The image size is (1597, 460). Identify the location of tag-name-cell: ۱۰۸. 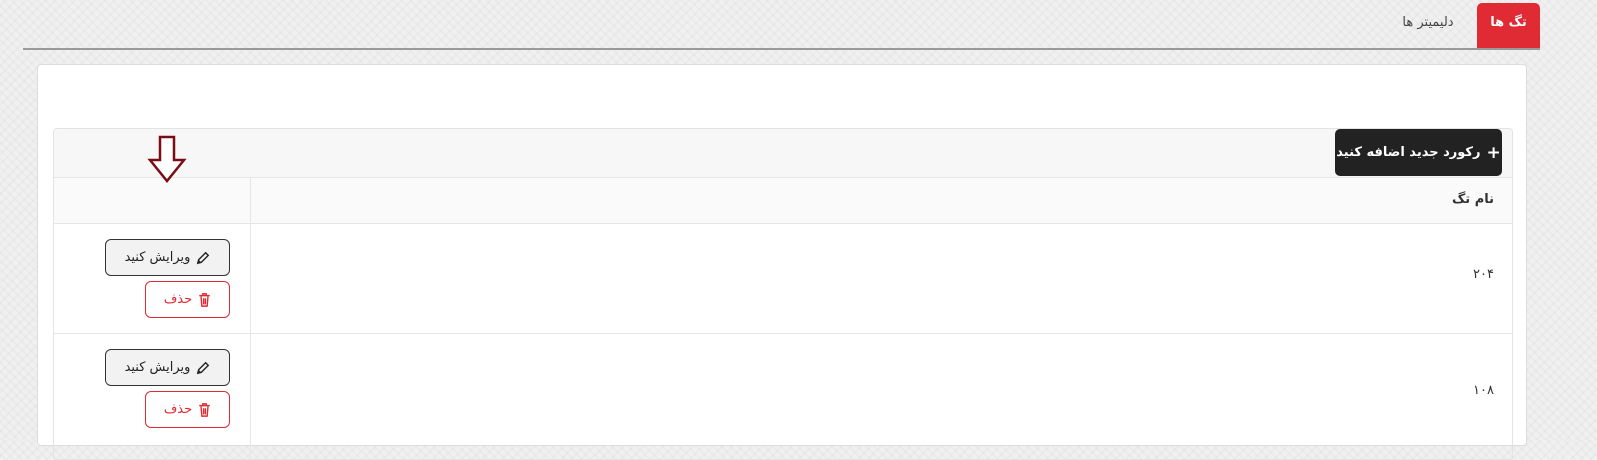
(1483, 390).